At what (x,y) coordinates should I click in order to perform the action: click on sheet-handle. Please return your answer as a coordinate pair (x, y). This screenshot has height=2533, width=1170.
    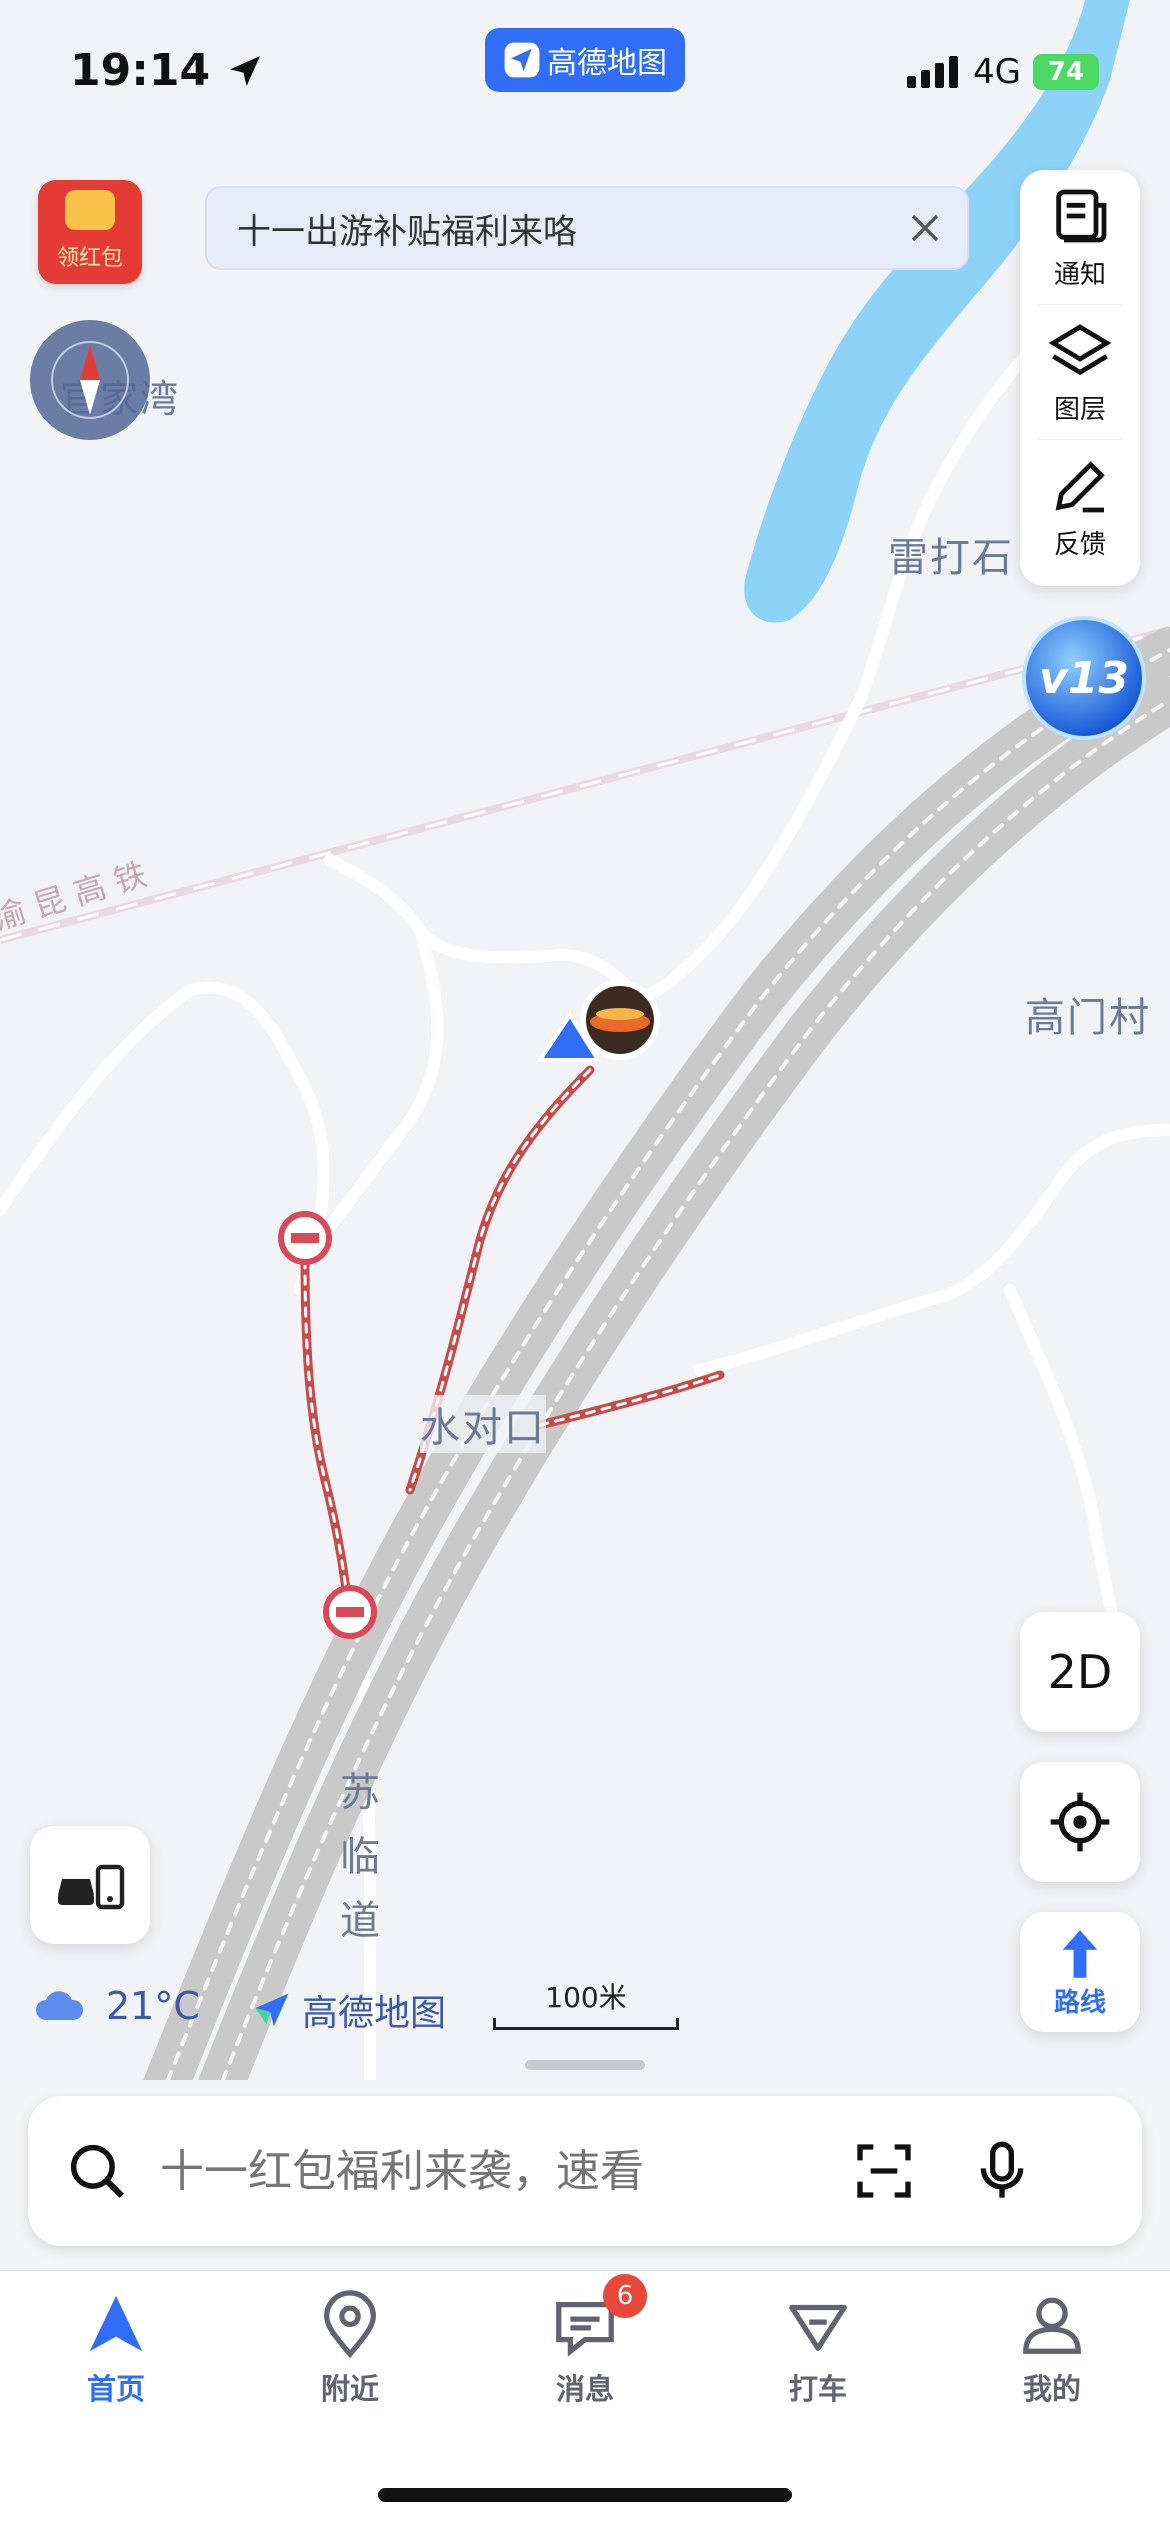
    Looking at the image, I should click on (585, 2065).